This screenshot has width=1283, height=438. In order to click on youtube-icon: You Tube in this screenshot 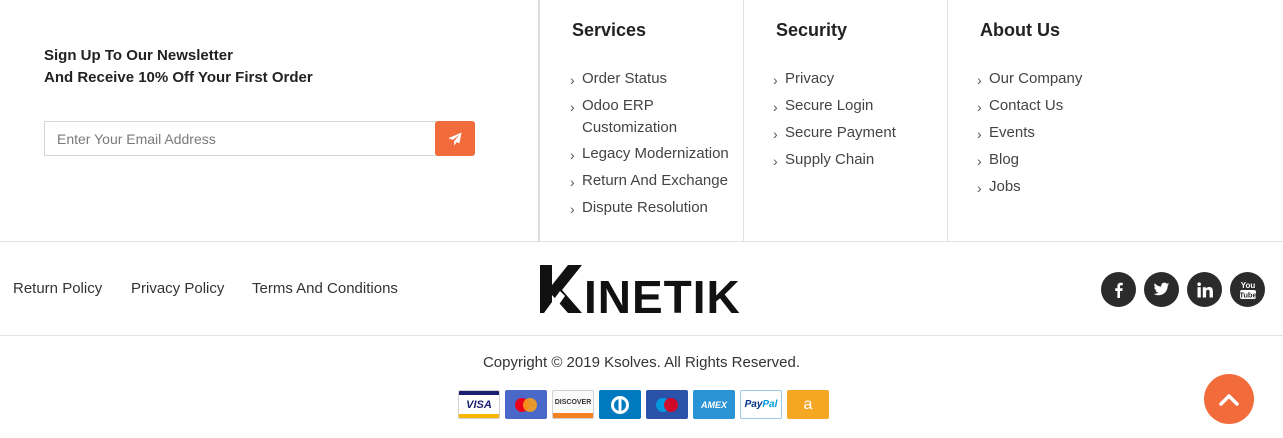, I will do `click(1247, 290)`.